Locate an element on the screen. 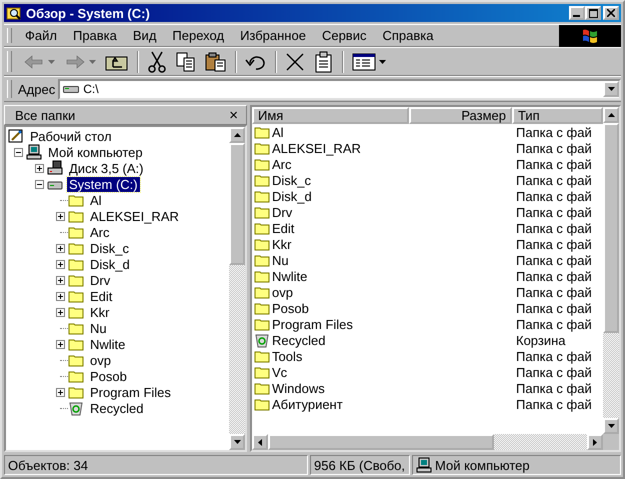 Image resolution: width=625 pixels, height=479 pixels. address-label: Адрес is located at coordinates (37, 89).